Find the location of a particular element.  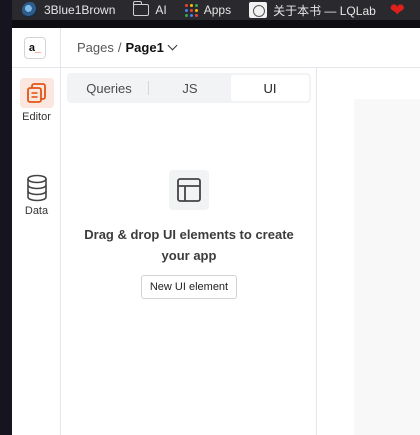

bookmark-label: 3Blue1Brown is located at coordinates (80, 10).